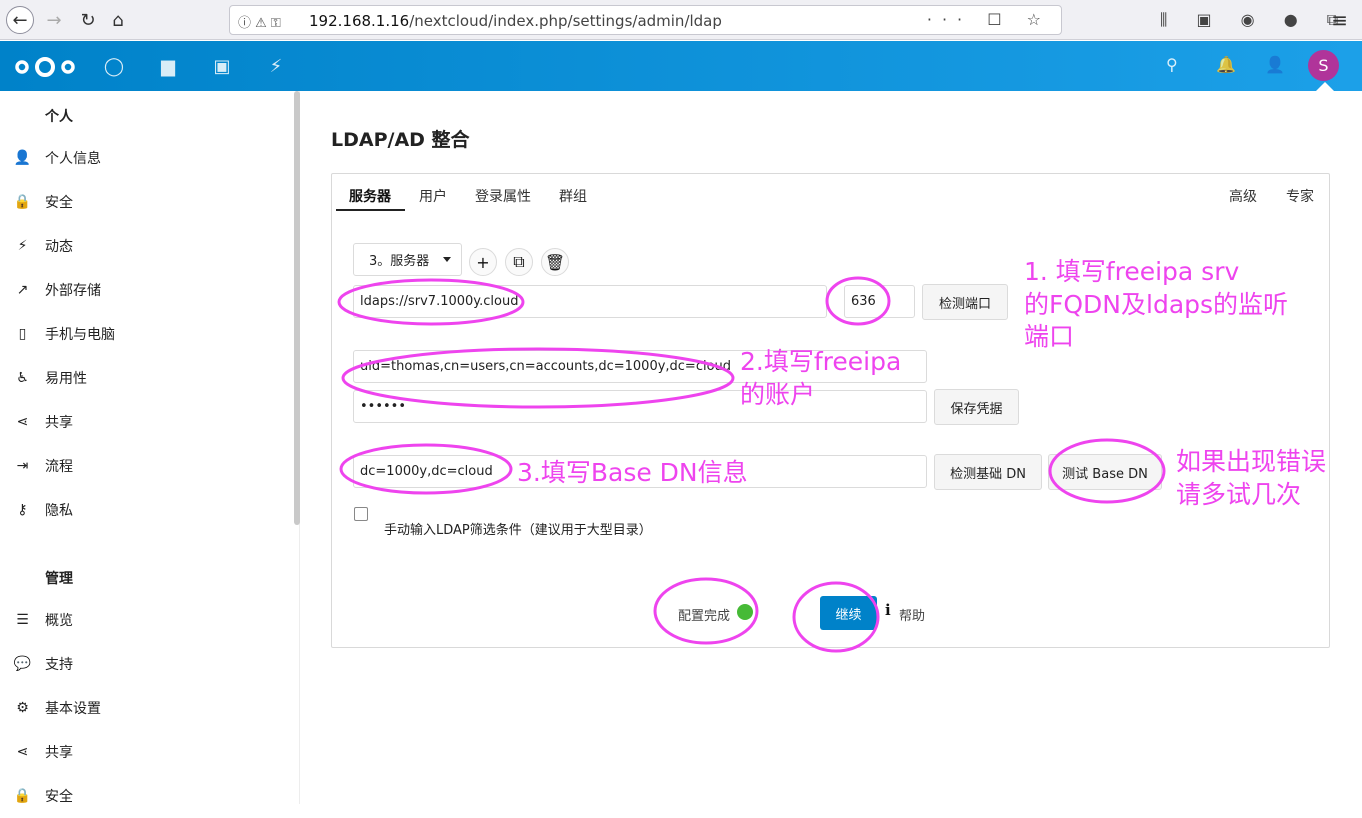 The height and width of the screenshot is (818, 1362). I want to click on info-icon: i, so click(888, 610).